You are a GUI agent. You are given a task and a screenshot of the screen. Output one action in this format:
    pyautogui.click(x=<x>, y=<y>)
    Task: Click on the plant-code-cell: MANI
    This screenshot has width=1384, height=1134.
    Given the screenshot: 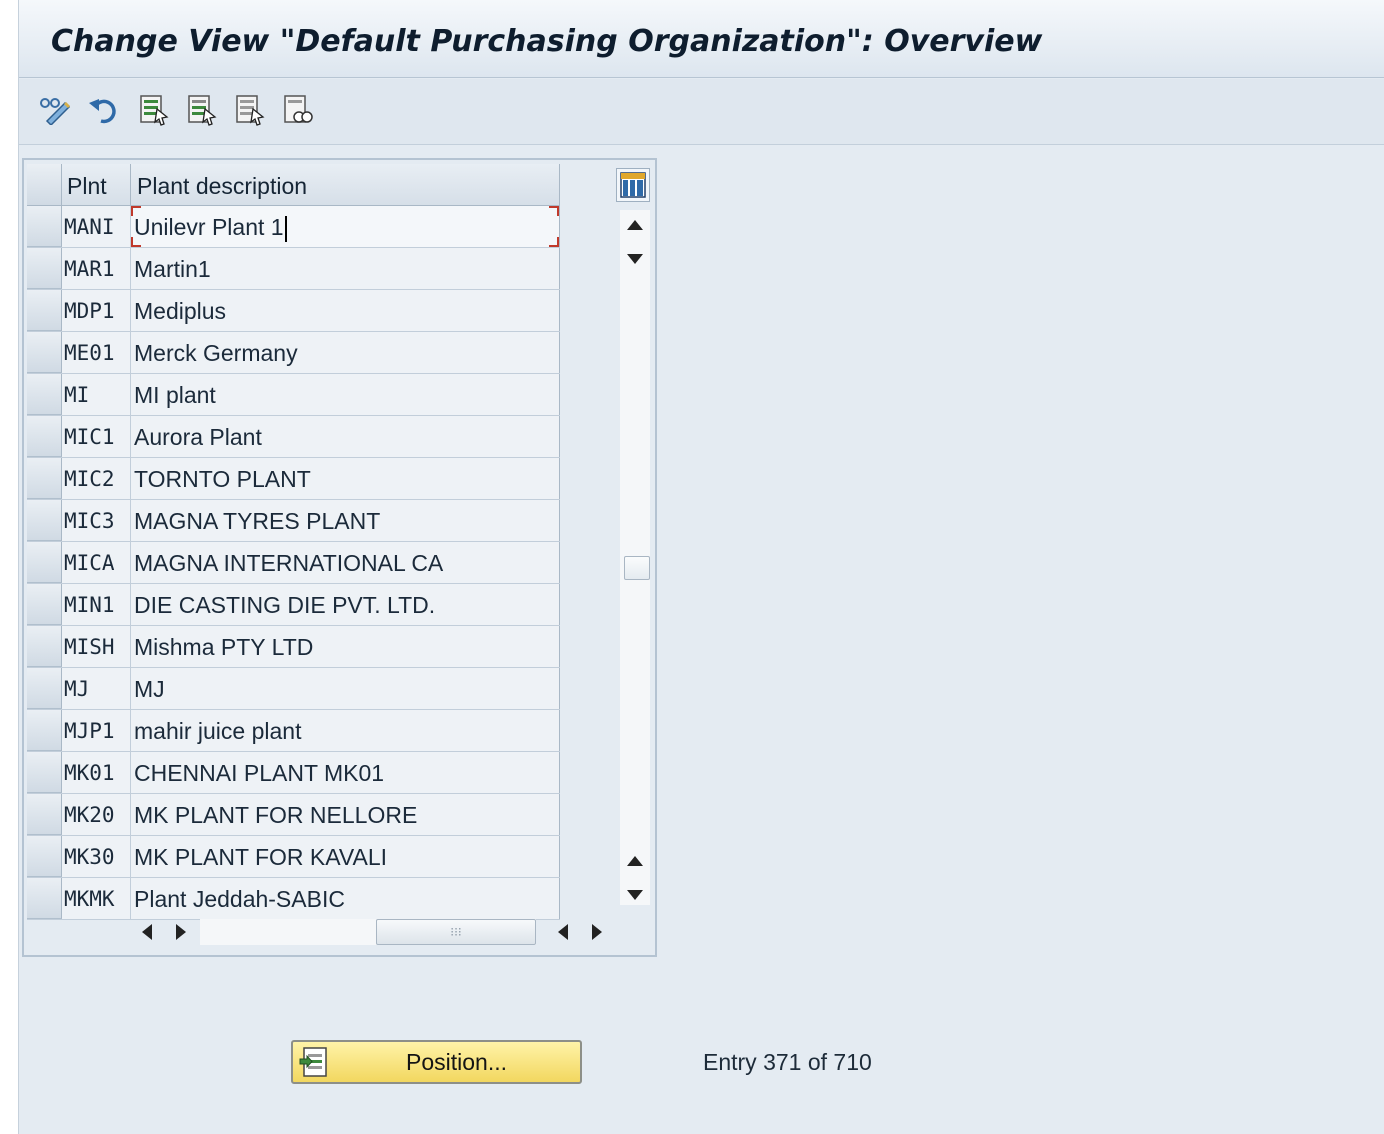 What is the action you would take?
    pyautogui.click(x=89, y=227)
    